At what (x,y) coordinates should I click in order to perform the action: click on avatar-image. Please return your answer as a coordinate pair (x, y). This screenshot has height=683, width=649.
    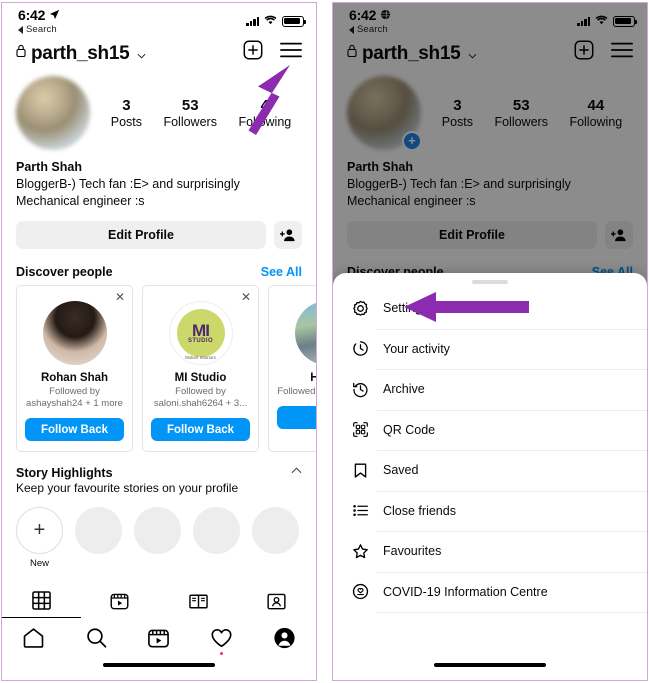
    Looking at the image, I should click on (53, 113).